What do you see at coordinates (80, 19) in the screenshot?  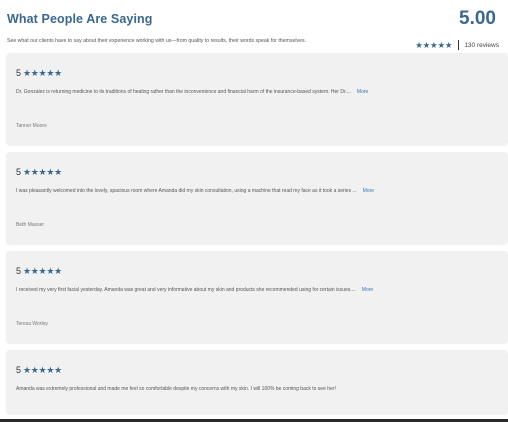 I see `section-title: What People Are Saying` at bounding box center [80, 19].